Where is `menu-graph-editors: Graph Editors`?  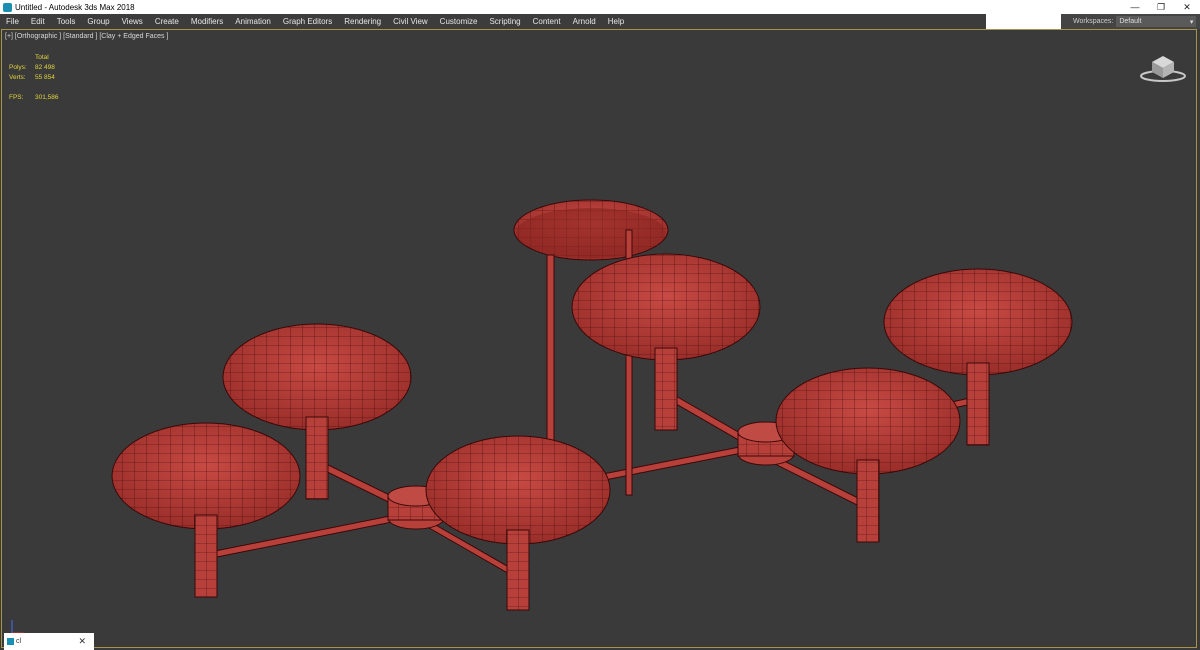 menu-graph-editors: Graph Editors is located at coordinates (307, 21).